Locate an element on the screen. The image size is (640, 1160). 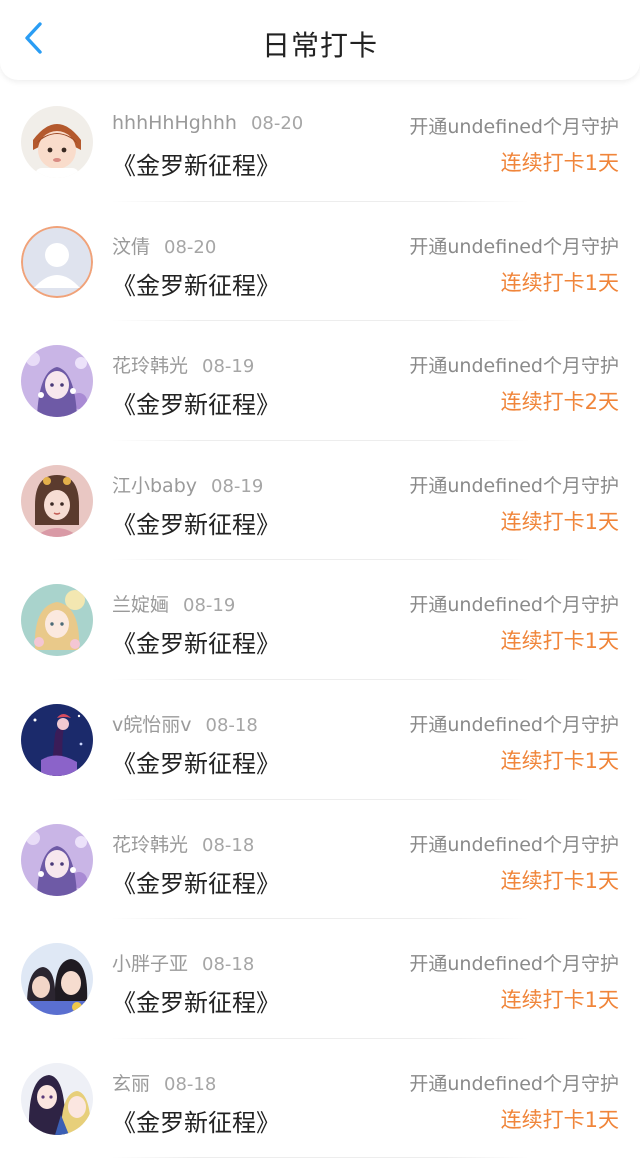
two-girls-photo-avatar is located at coordinates (57, 979).